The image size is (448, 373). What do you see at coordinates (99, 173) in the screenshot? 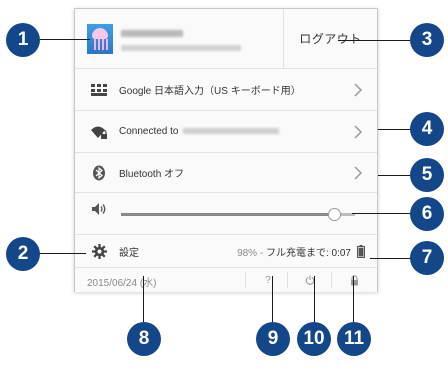
I see `bluetooth-icon` at bounding box center [99, 173].